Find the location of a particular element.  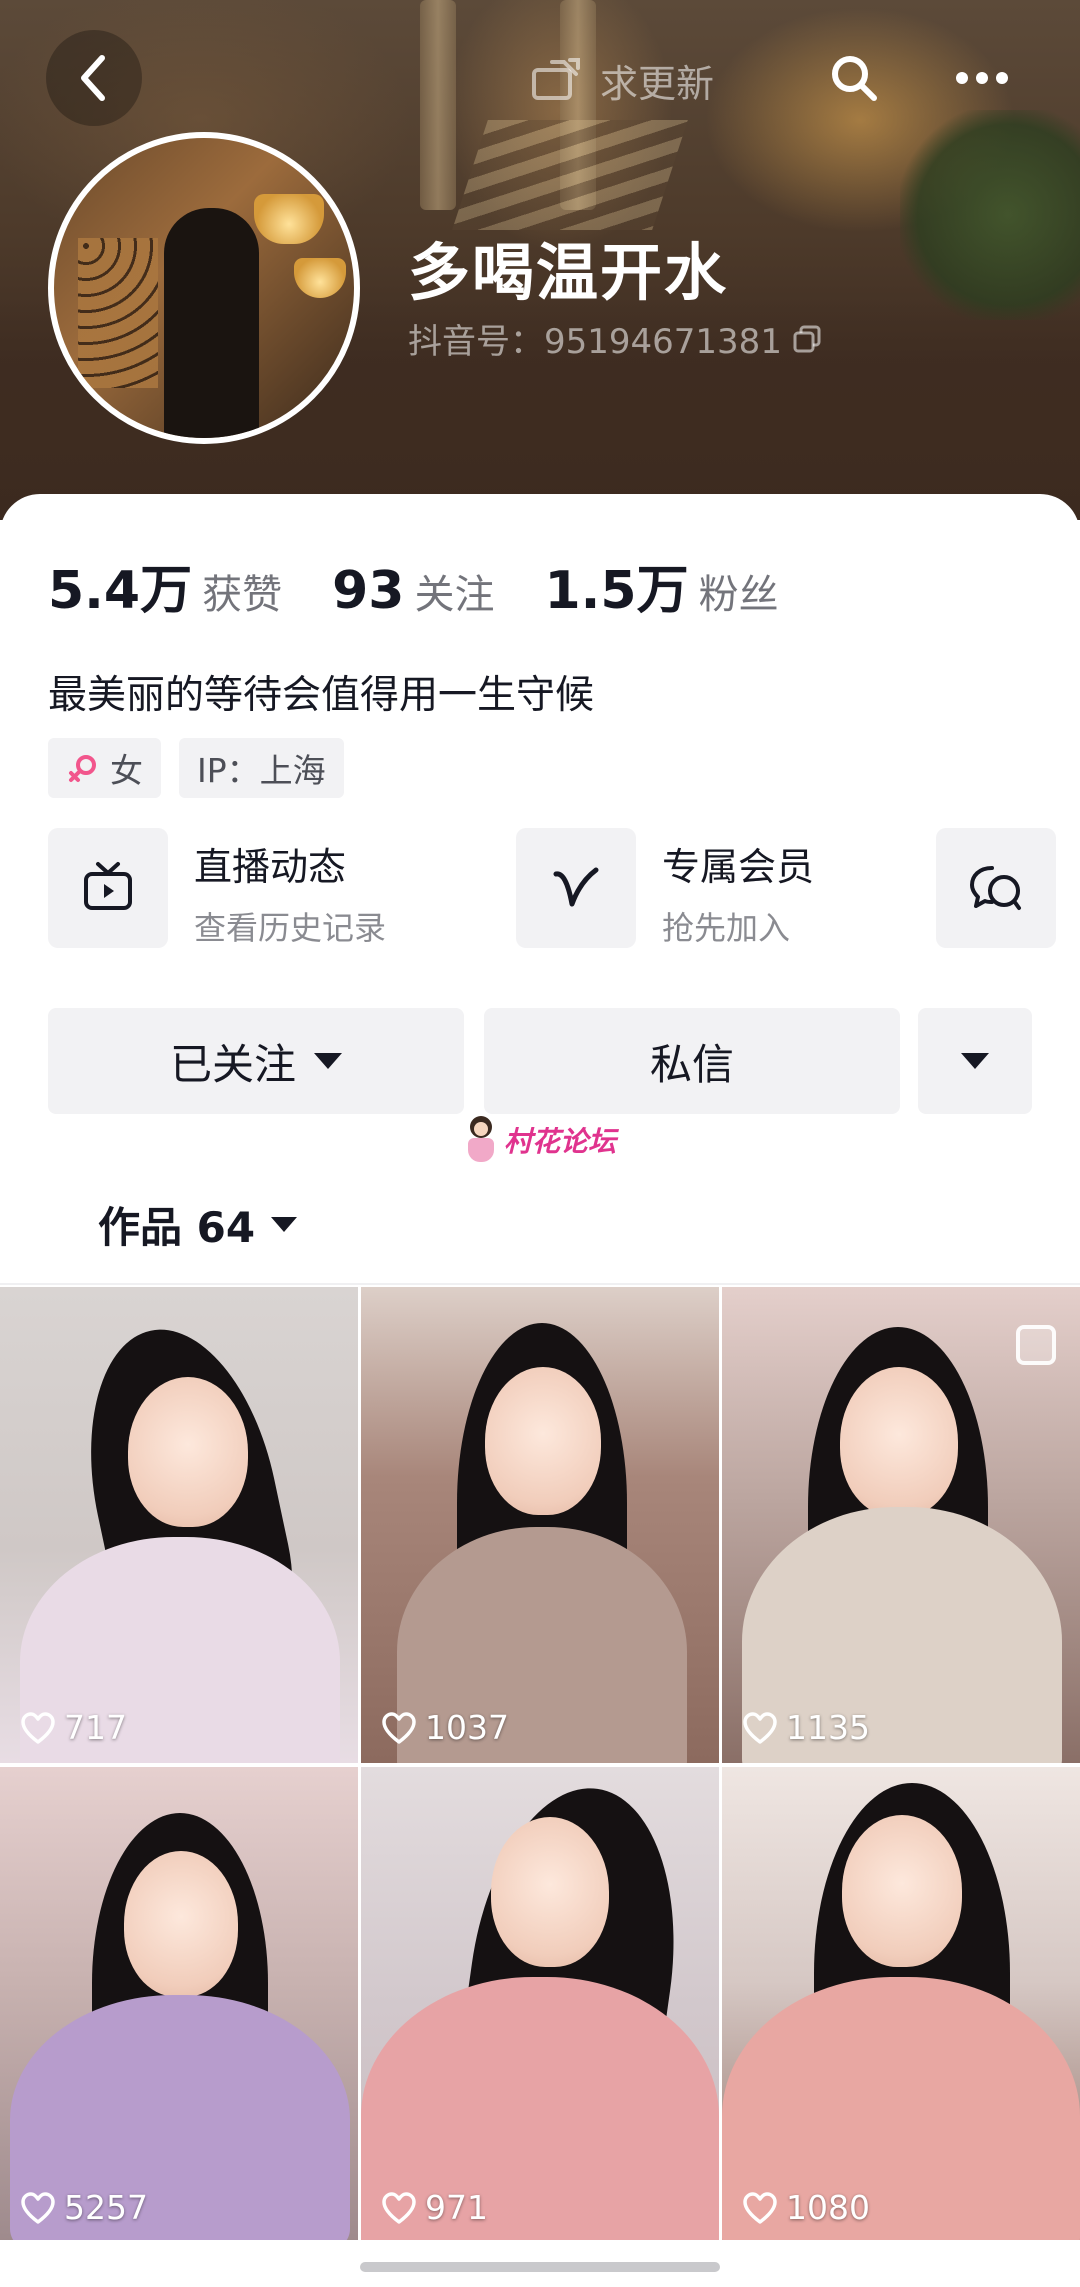

search-icon is located at coordinates (854, 78).